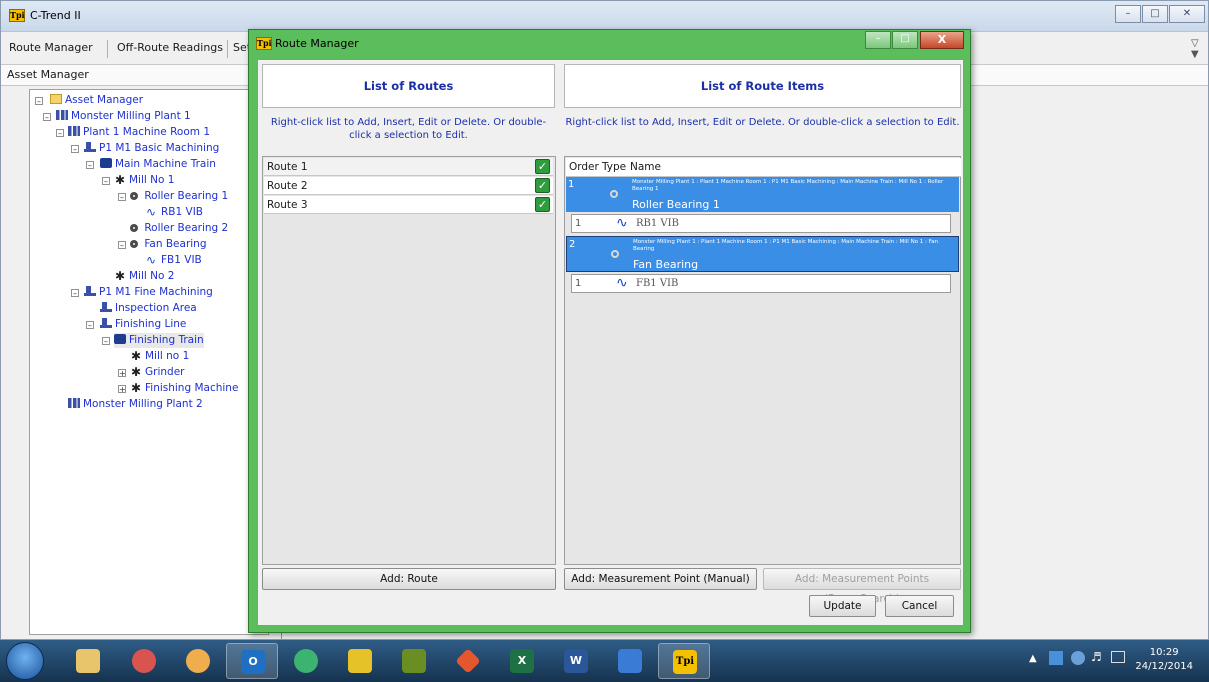 This screenshot has height=682, width=1209. I want to click on minimize-button: –, so click(1128, 14).